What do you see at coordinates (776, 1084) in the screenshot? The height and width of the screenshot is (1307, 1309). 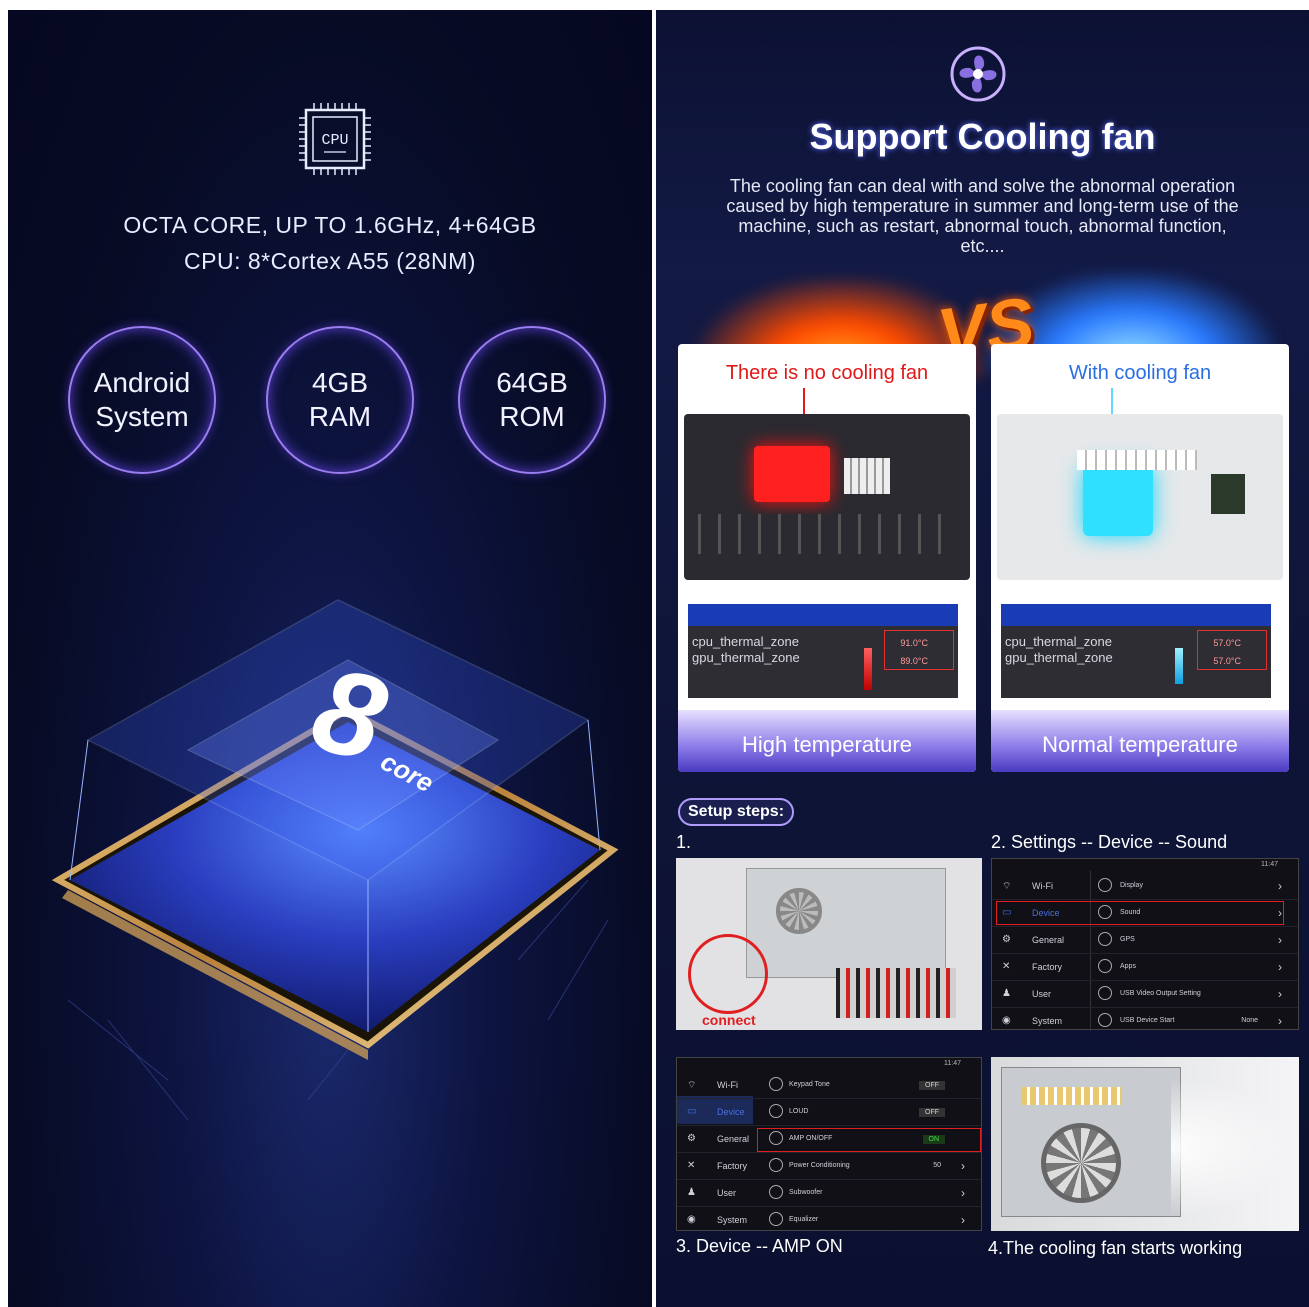 I see `keypad-icon` at bounding box center [776, 1084].